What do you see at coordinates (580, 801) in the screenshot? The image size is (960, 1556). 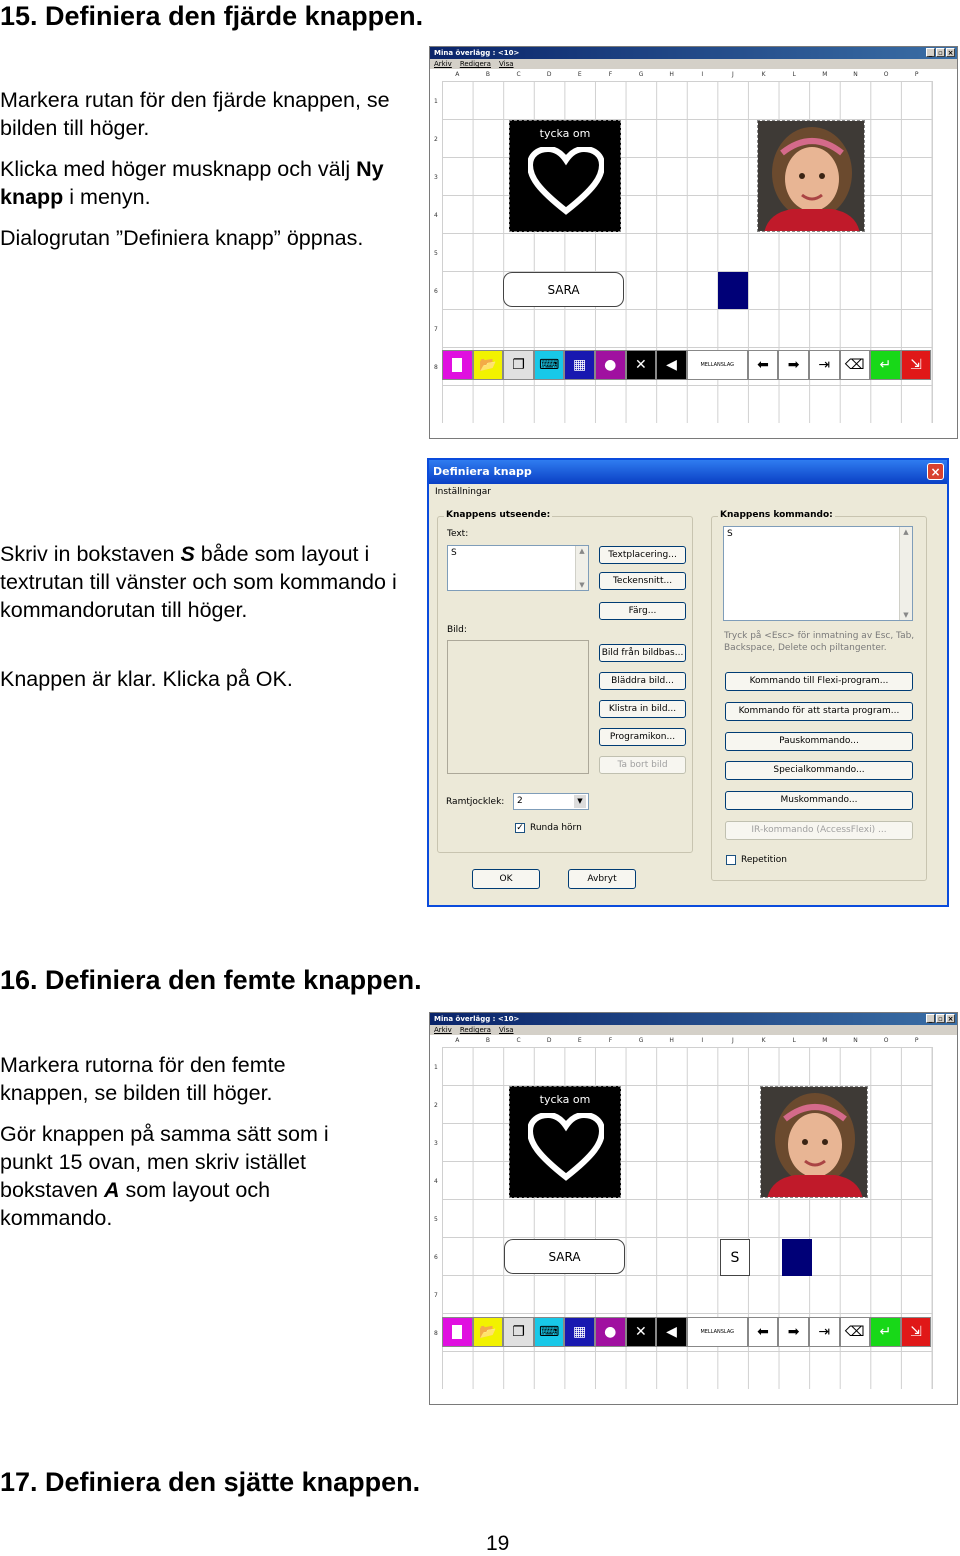 I see `chevron-down-icon: ▼` at bounding box center [580, 801].